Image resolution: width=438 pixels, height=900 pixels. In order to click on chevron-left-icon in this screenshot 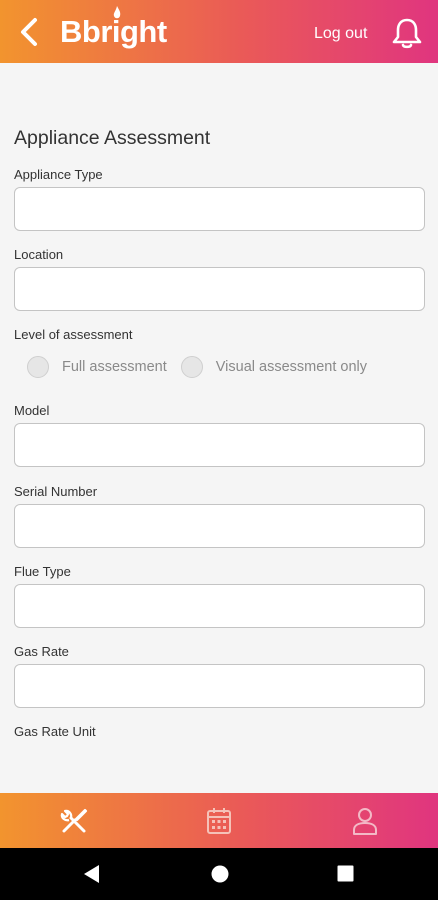, I will do `click(29, 32)`.